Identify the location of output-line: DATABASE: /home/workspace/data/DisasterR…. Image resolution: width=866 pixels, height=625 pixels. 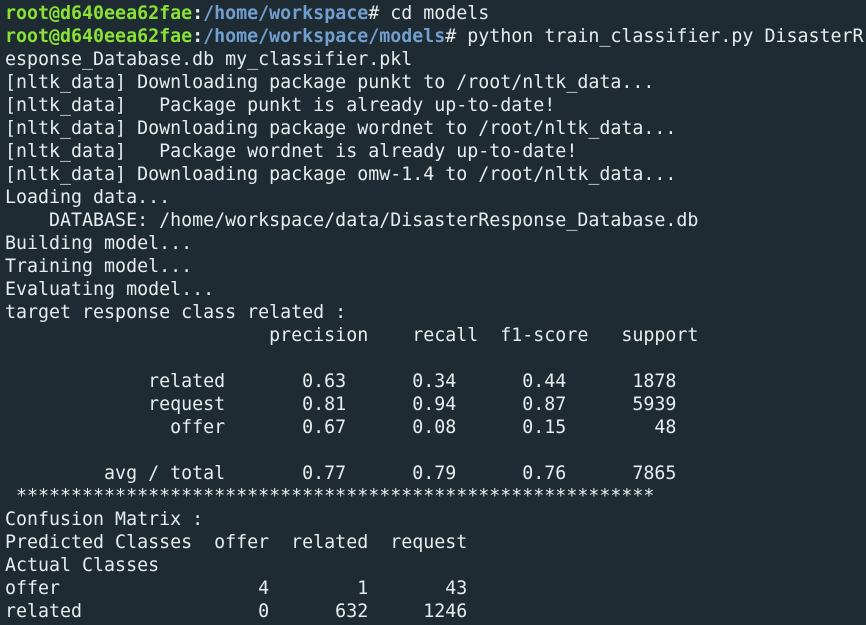
(352, 220).